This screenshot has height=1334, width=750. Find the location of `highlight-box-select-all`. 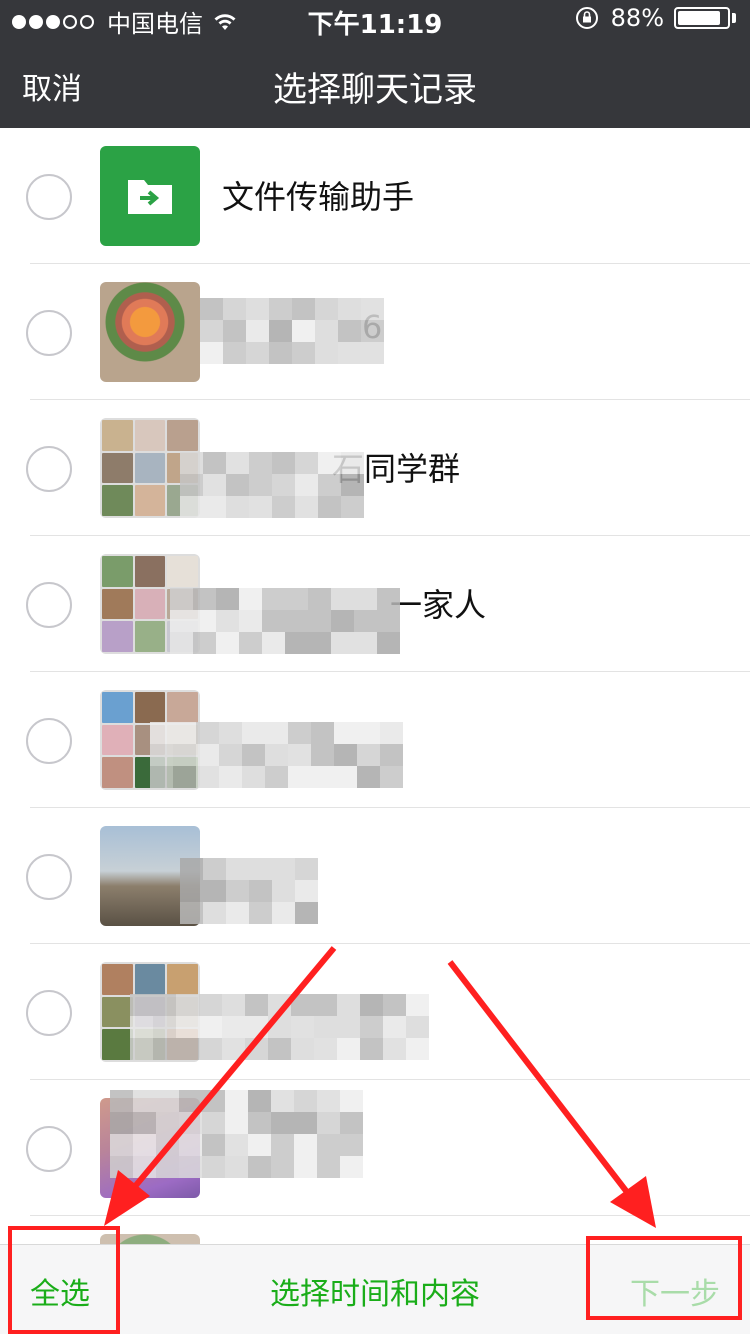

highlight-box-select-all is located at coordinates (64, 1280).